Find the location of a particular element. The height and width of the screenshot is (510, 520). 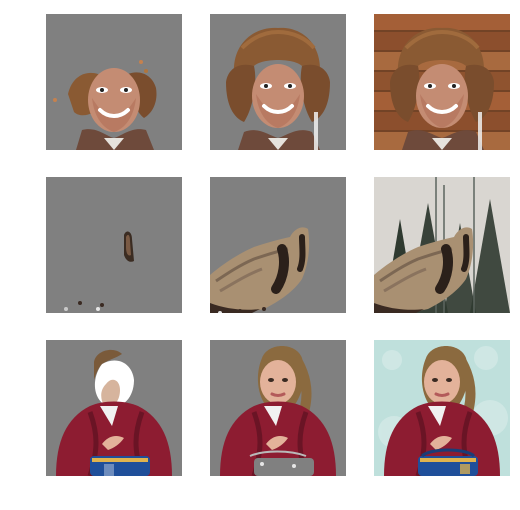

tile-coat-forest-full-mask is located at coordinates (278, 245).